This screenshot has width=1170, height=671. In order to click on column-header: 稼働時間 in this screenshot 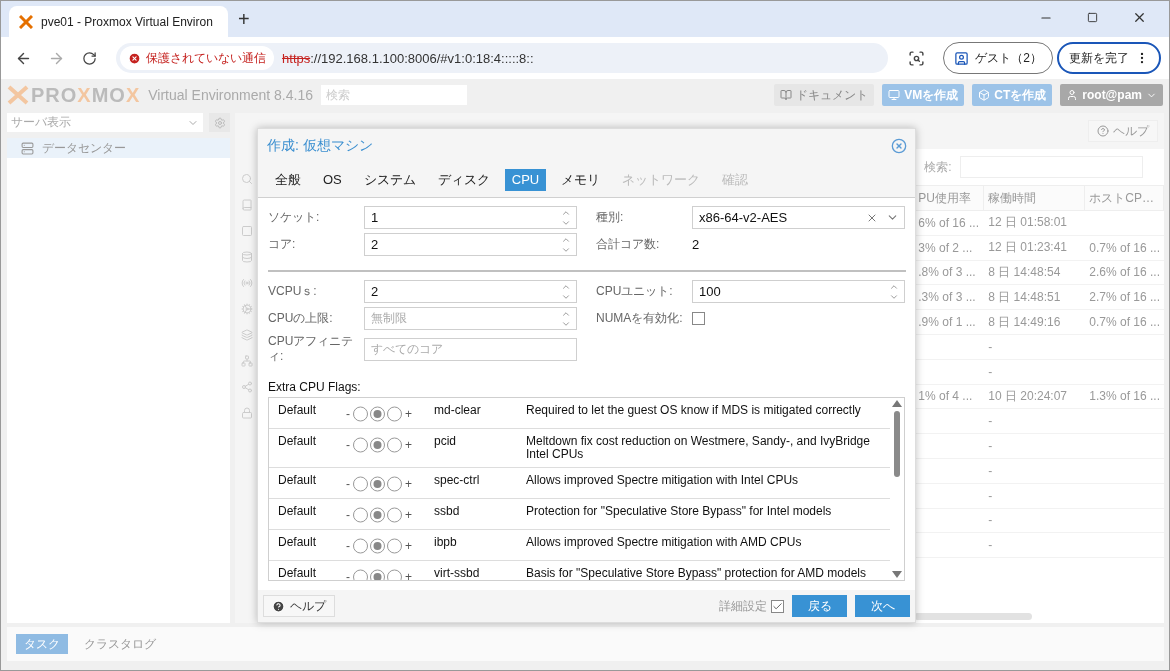, I will do `click(1035, 198)`.